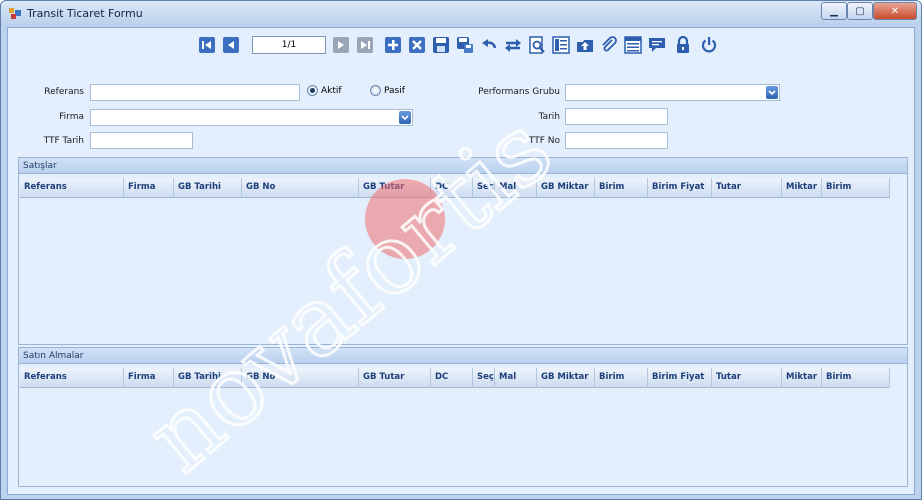  Describe the element at coordinates (489, 45) in the screenshot. I see `undo-button` at that location.